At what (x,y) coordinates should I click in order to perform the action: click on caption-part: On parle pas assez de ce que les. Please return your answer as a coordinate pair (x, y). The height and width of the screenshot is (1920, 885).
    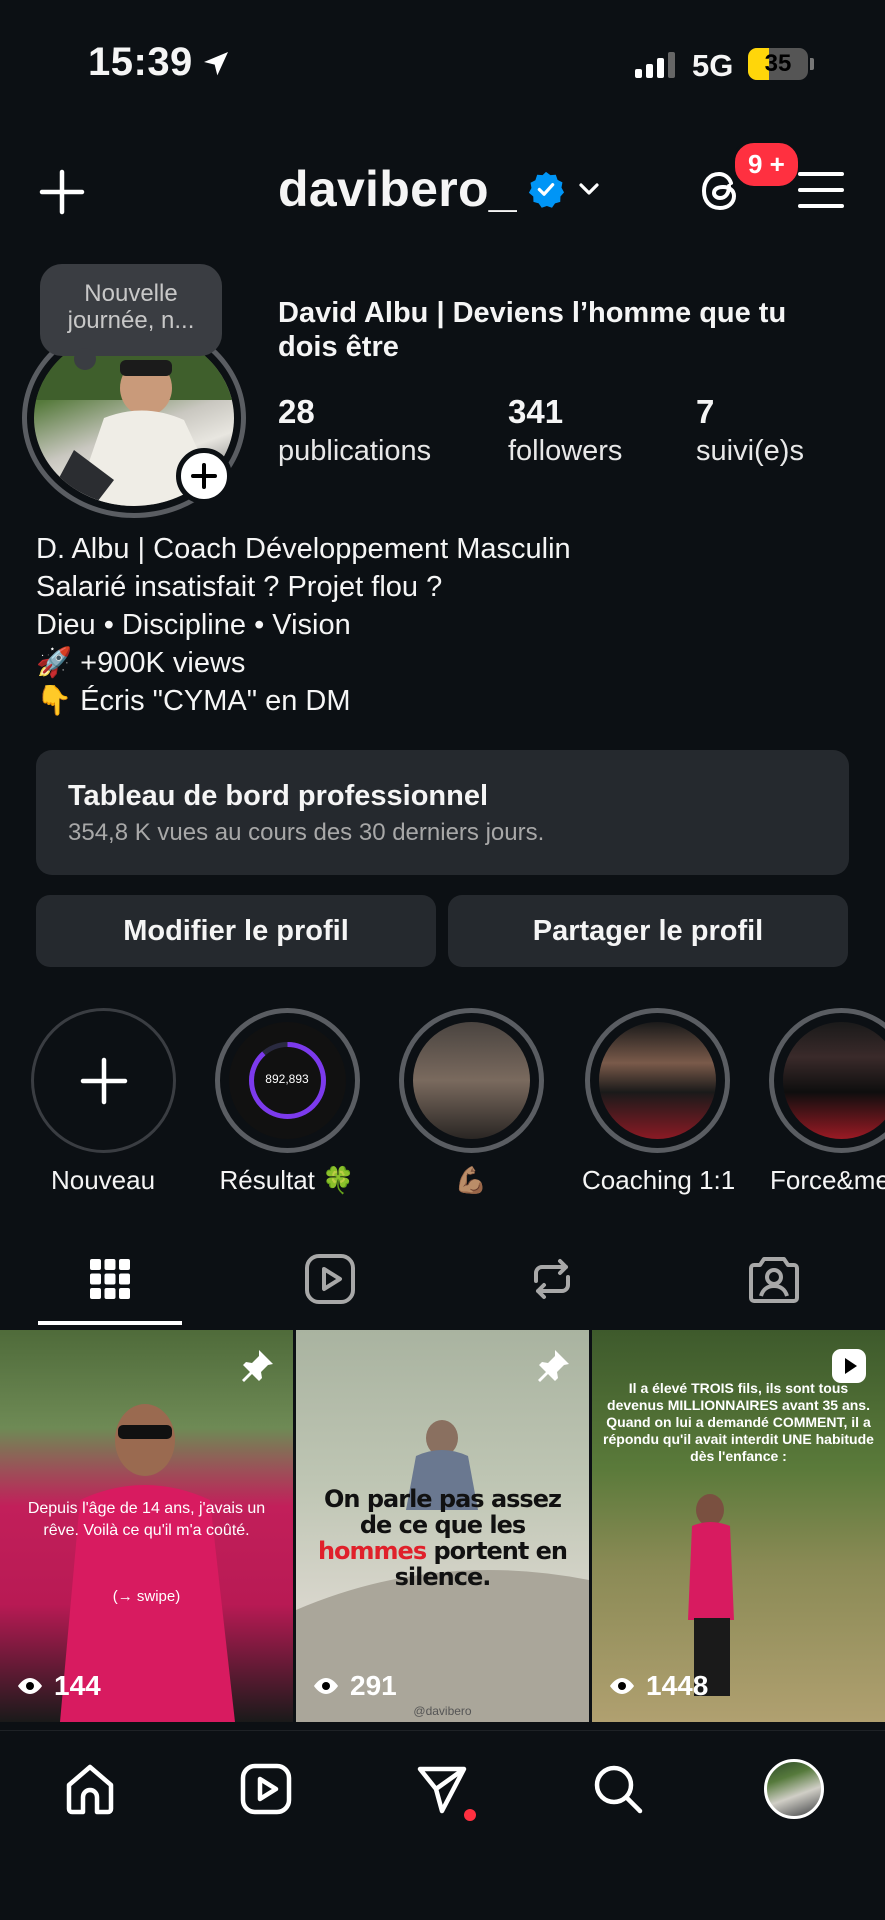
    Looking at the image, I should click on (443, 1512).